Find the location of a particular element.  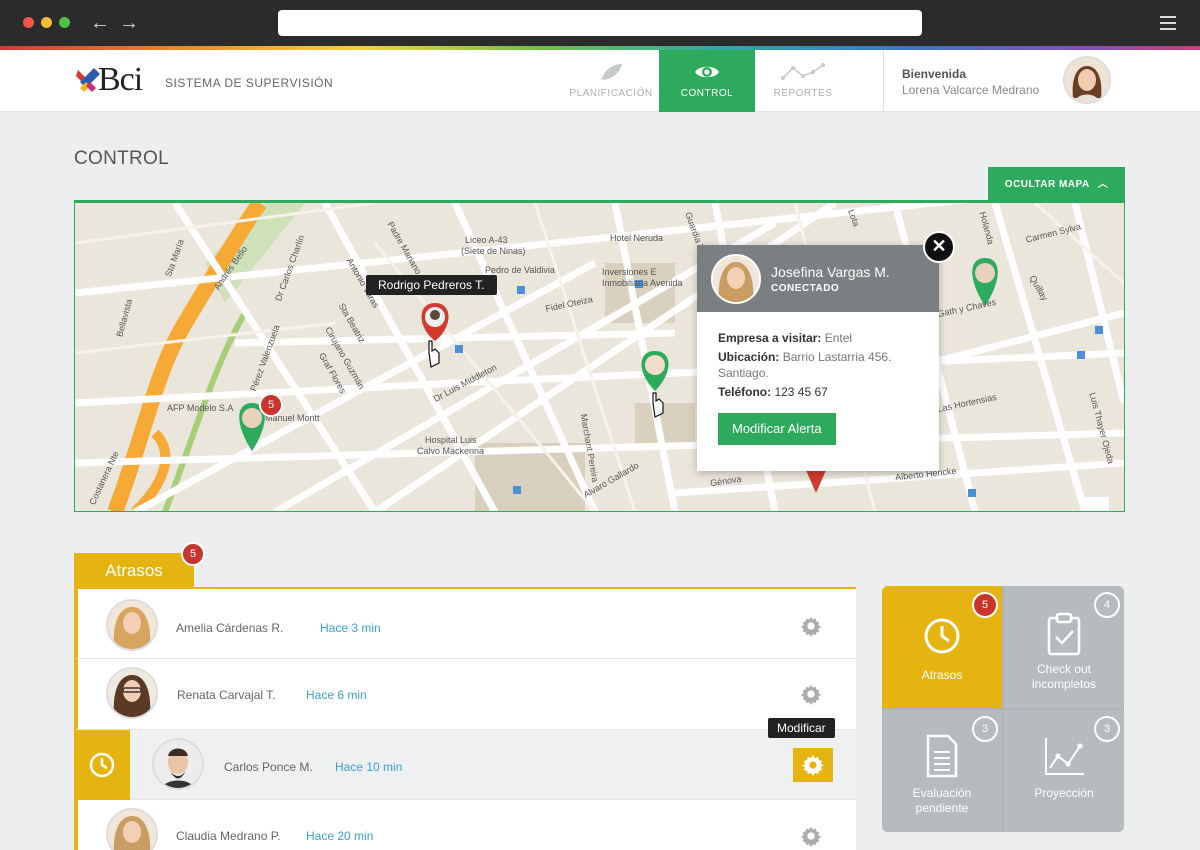

welcome-text: Bienvenida is located at coordinates (934, 74).